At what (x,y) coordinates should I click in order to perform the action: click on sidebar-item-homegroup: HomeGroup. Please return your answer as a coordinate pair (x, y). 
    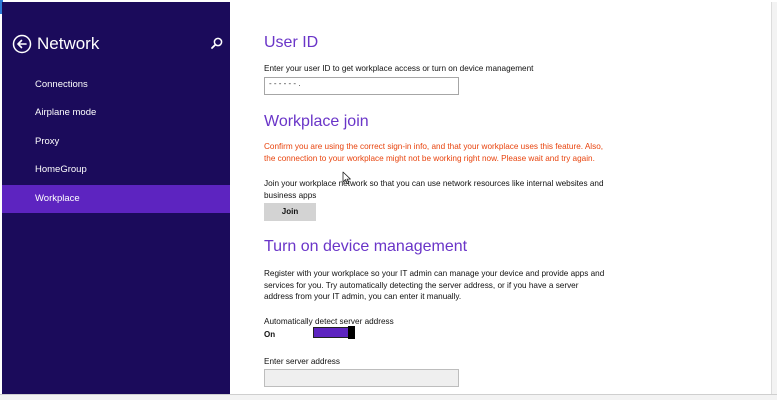
    Looking at the image, I should click on (116, 170).